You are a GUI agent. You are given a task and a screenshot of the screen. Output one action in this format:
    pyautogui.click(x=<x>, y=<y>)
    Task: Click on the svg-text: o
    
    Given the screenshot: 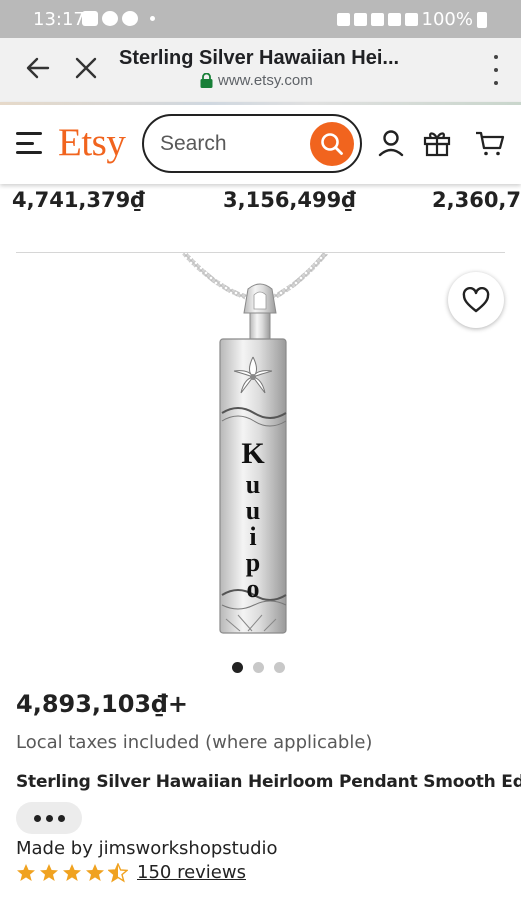 What is the action you would take?
    pyautogui.click(x=253, y=588)
    